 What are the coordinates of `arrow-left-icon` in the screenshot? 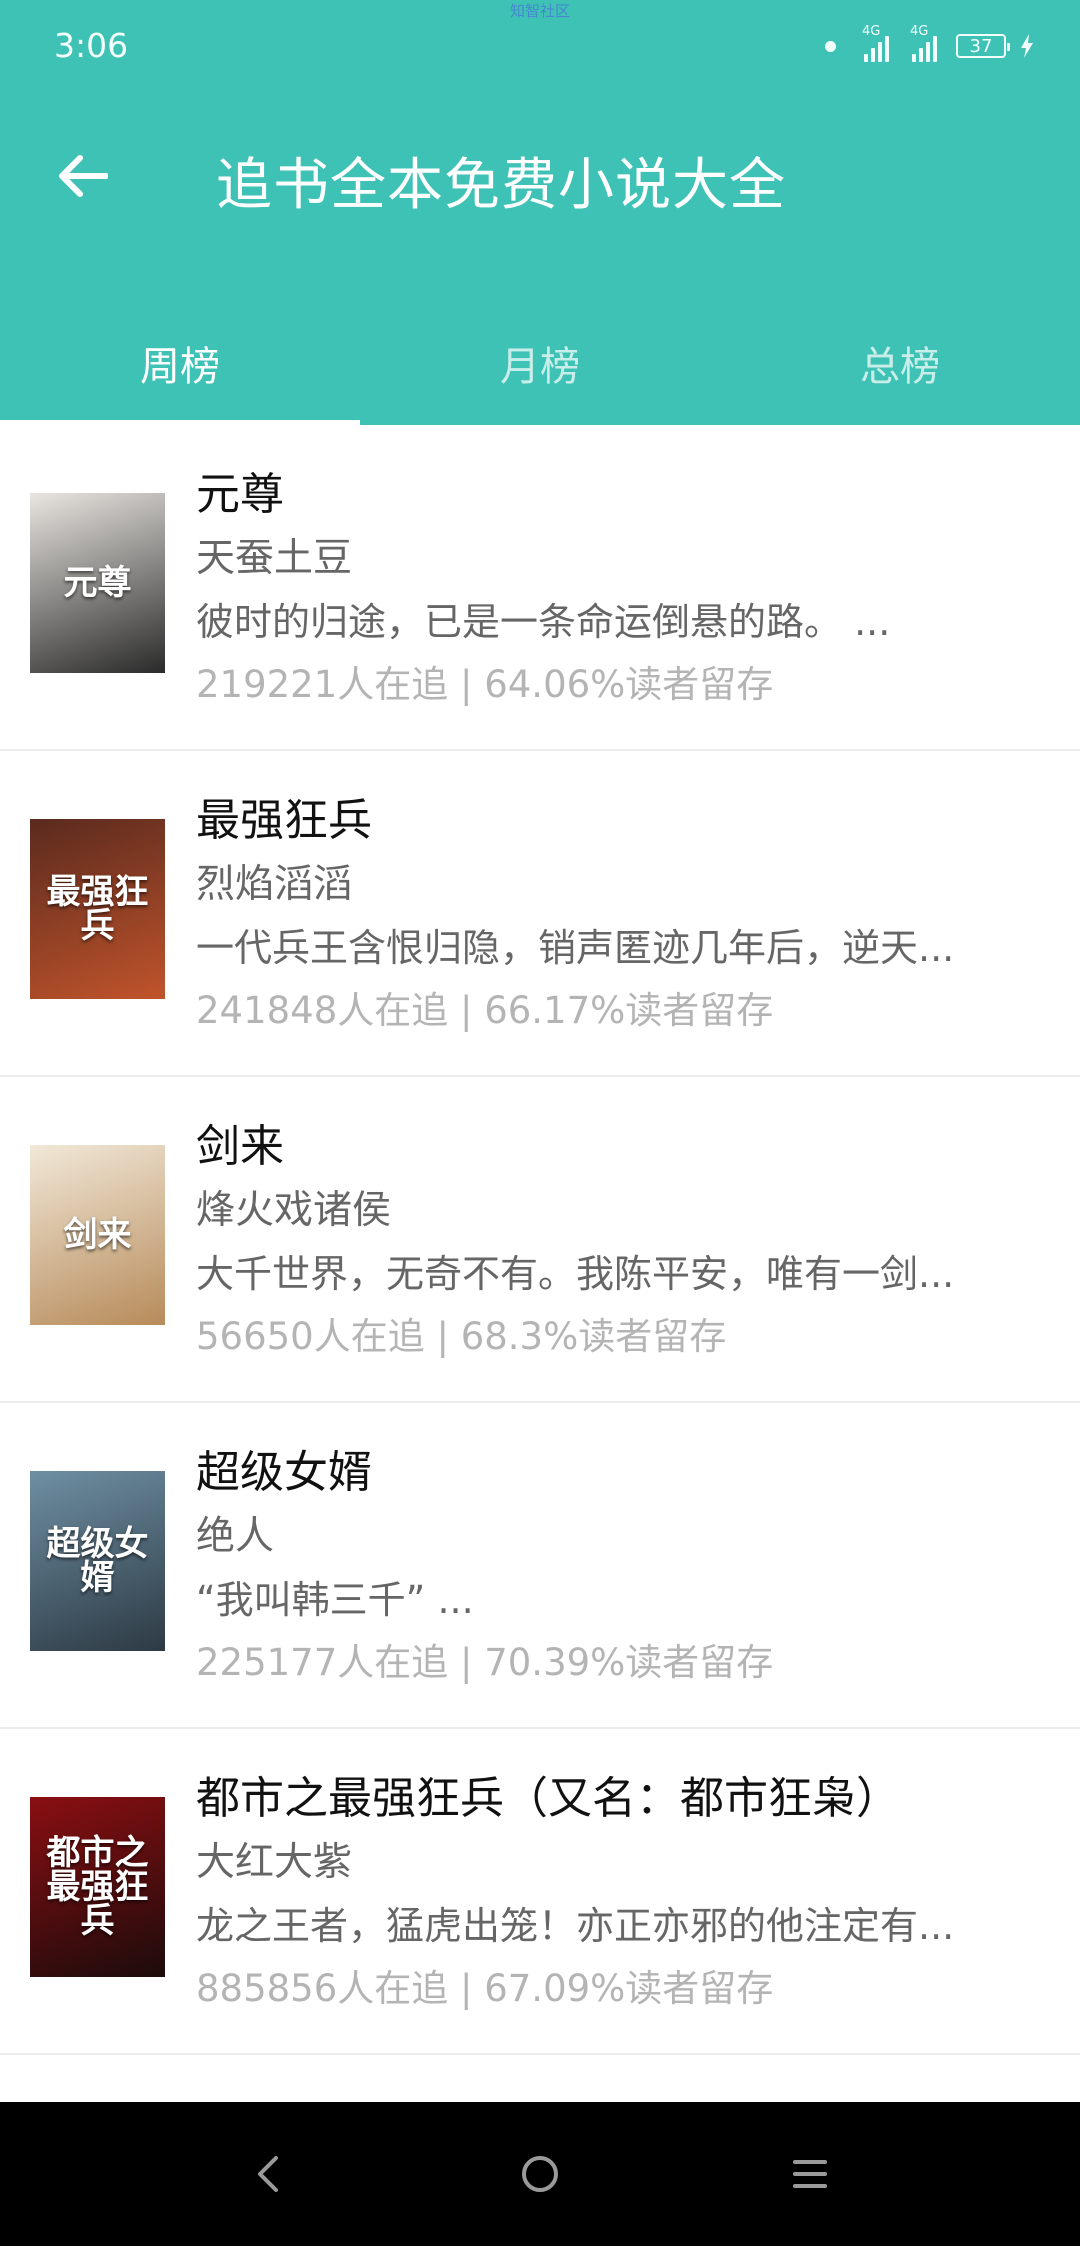 It's located at (83, 176).